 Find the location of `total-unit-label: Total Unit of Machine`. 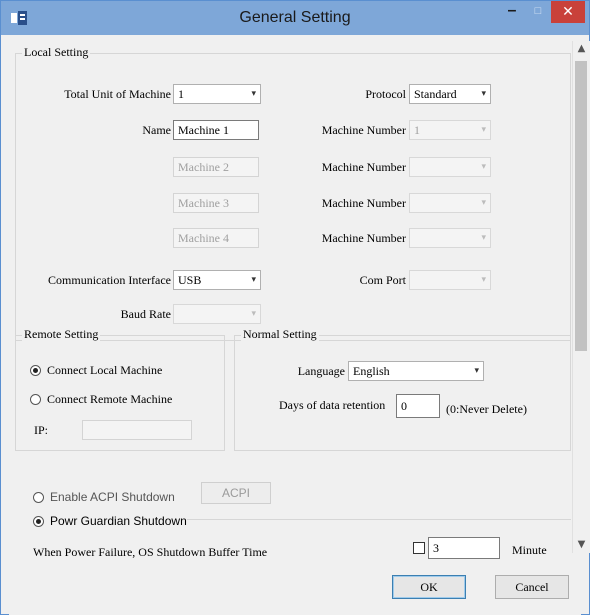

total-unit-label: Total Unit of Machine is located at coordinates (117, 94).